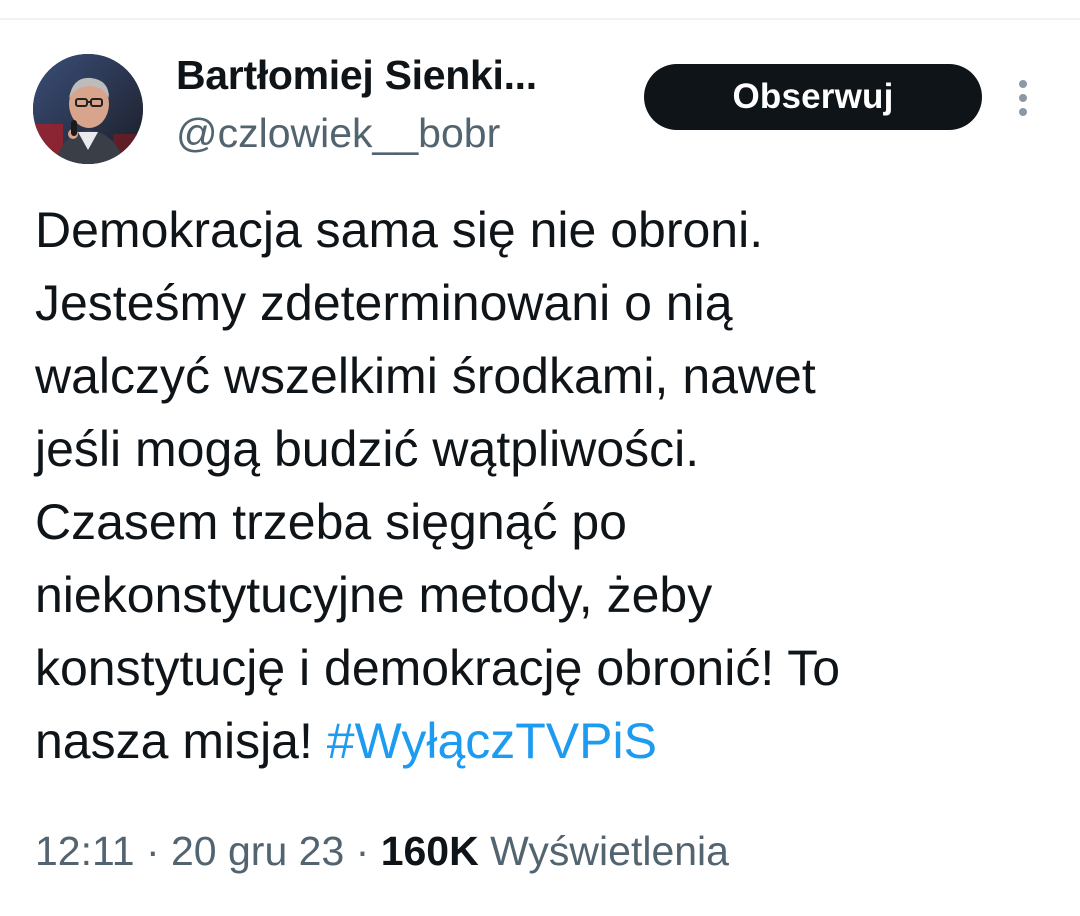 The height and width of the screenshot is (916, 1080). What do you see at coordinates (438, 668) in the screenshot?
I see `tweet-text-line: konstytucję i demokrację obronić! To` at bounding box center [438, 668].